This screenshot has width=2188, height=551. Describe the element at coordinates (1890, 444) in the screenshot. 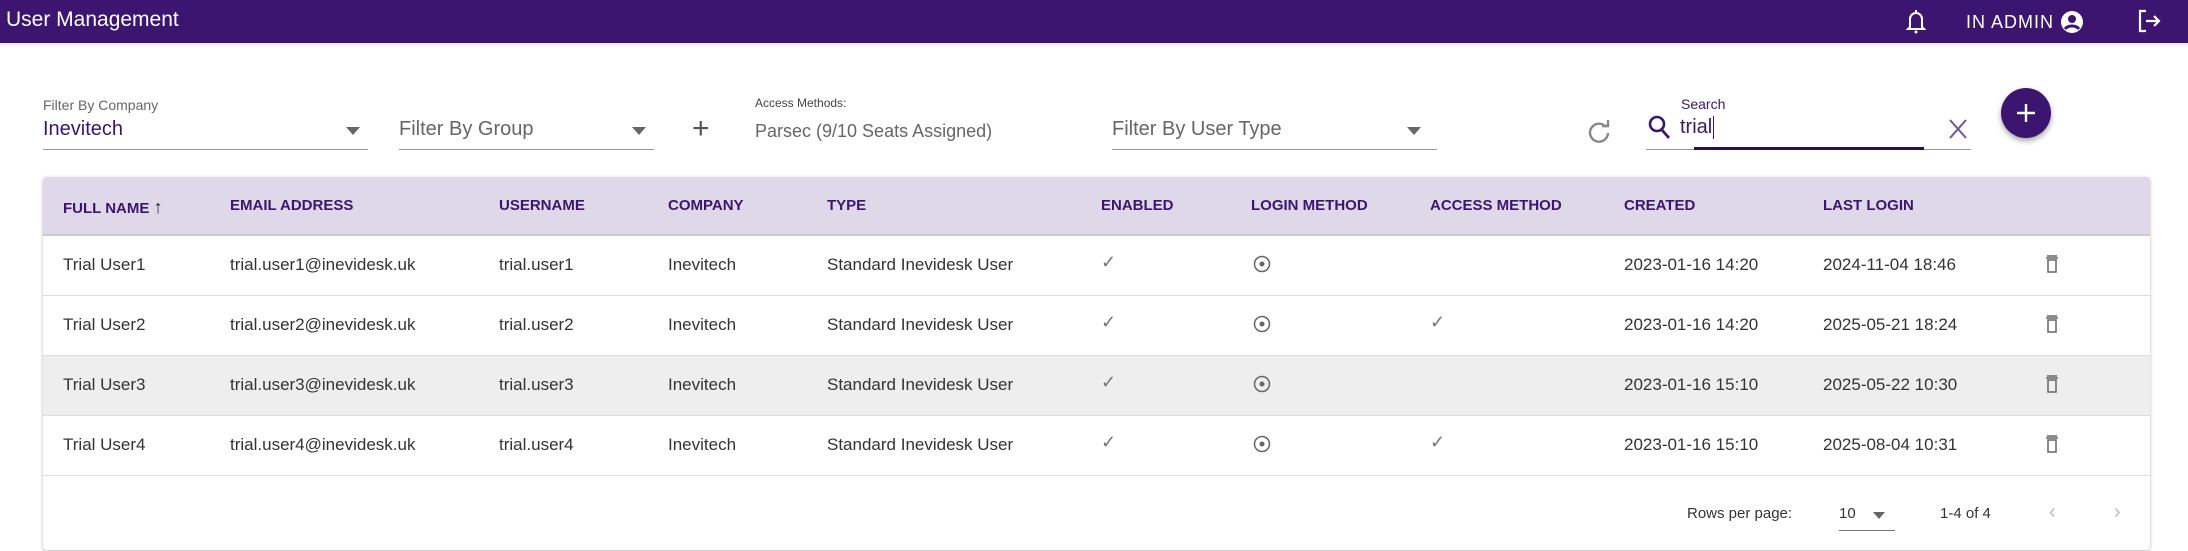

I see `cell-last-login: 2025-08-04 10:31` at that location.